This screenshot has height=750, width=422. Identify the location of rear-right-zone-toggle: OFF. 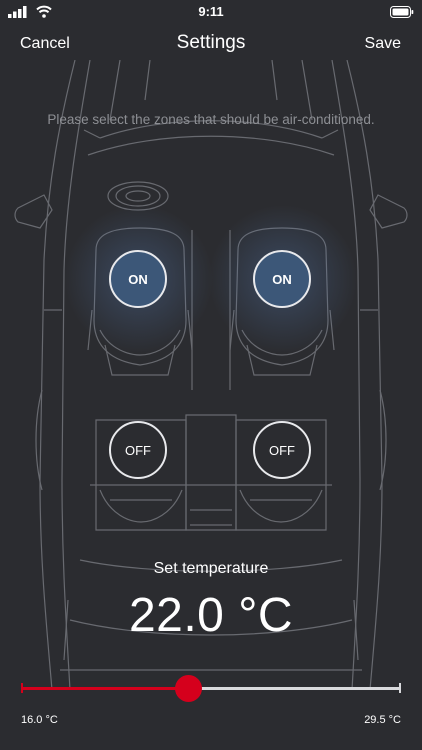
(282, 450).